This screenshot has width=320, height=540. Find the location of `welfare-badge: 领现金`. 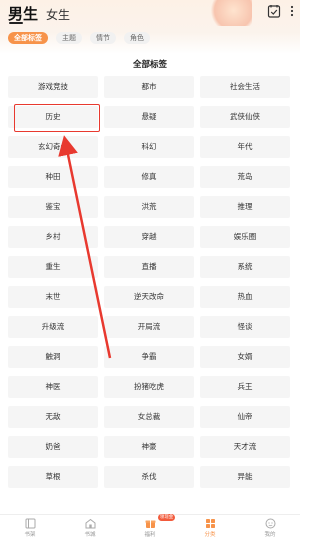

welfare-badge: 领现金 is located at coordinates (166, 517).